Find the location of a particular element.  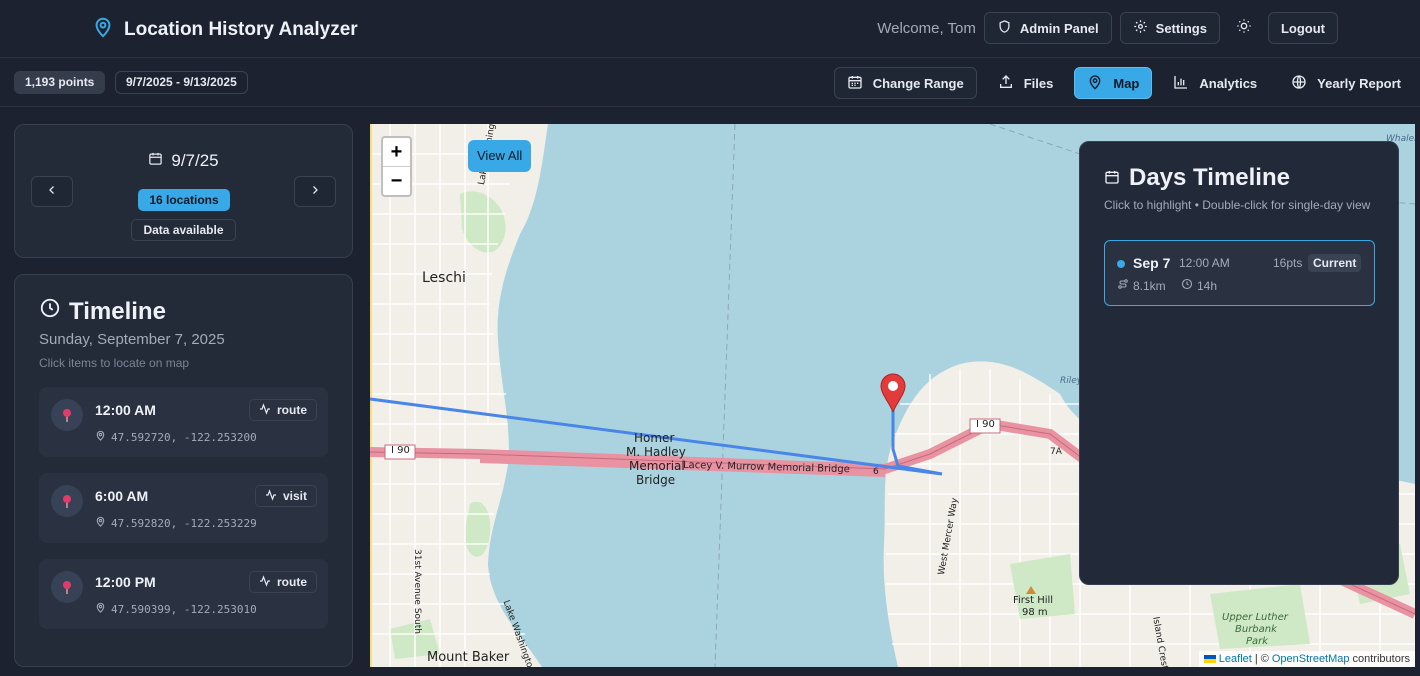

current-day-badge: Current is located at coordinates (1335, 263).